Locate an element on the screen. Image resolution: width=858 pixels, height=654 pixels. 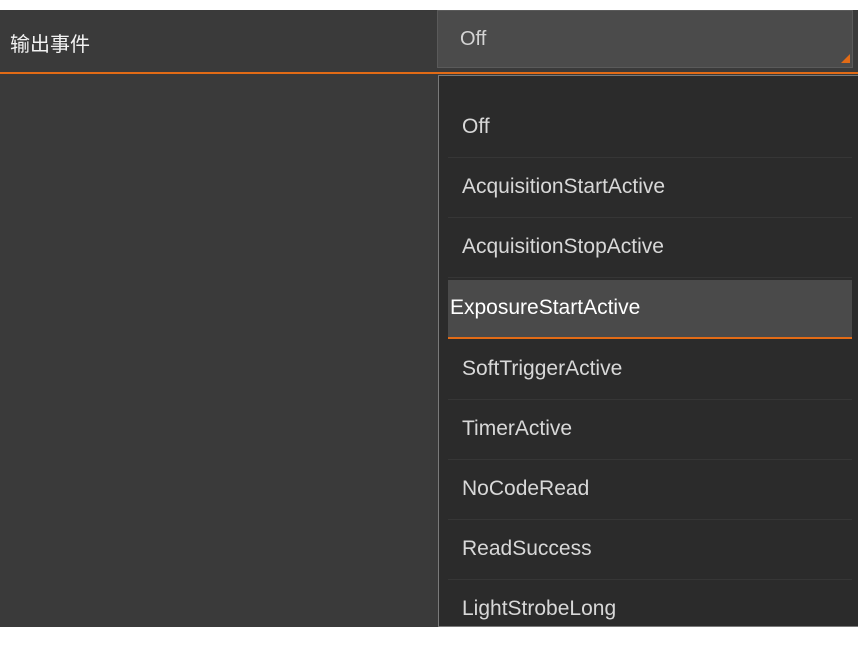
dropdown-option-off: Off is located at coordinates (650, 128).